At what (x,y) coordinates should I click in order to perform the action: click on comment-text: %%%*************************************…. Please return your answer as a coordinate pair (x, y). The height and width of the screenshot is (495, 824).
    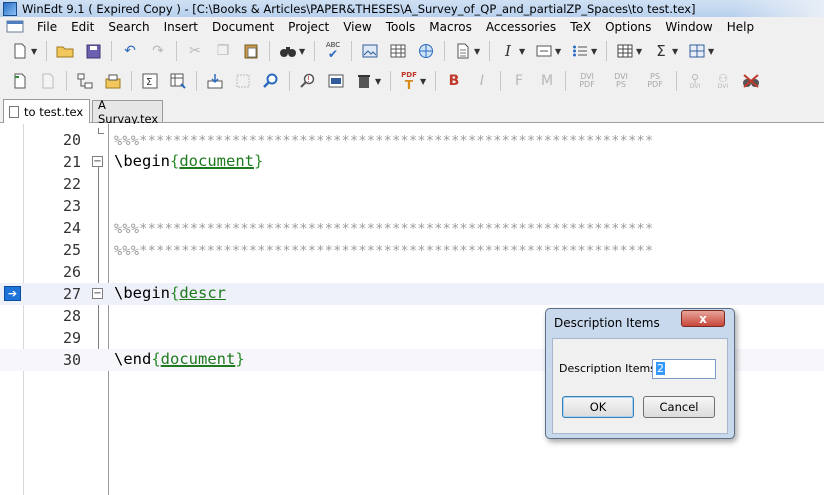
    Looking at the image, I should click on (384, 229).